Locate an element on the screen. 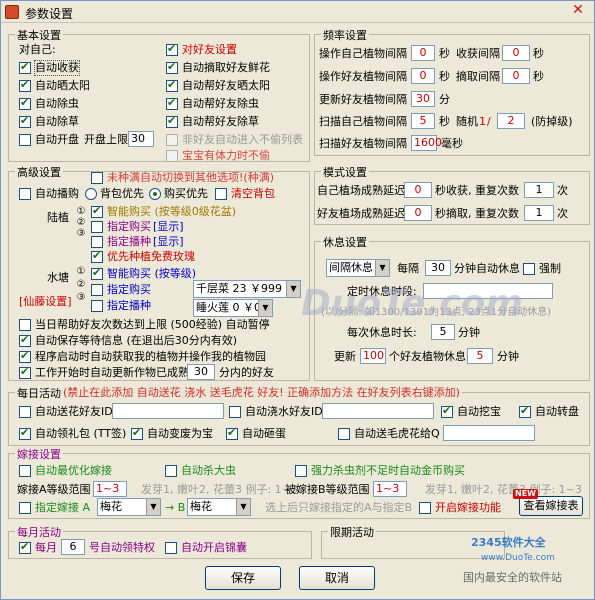 Image resolution: width=595 pixels, height=600 pixels. auto-kill-label: 自动杀大虫 is located at coordinates (208, 471).